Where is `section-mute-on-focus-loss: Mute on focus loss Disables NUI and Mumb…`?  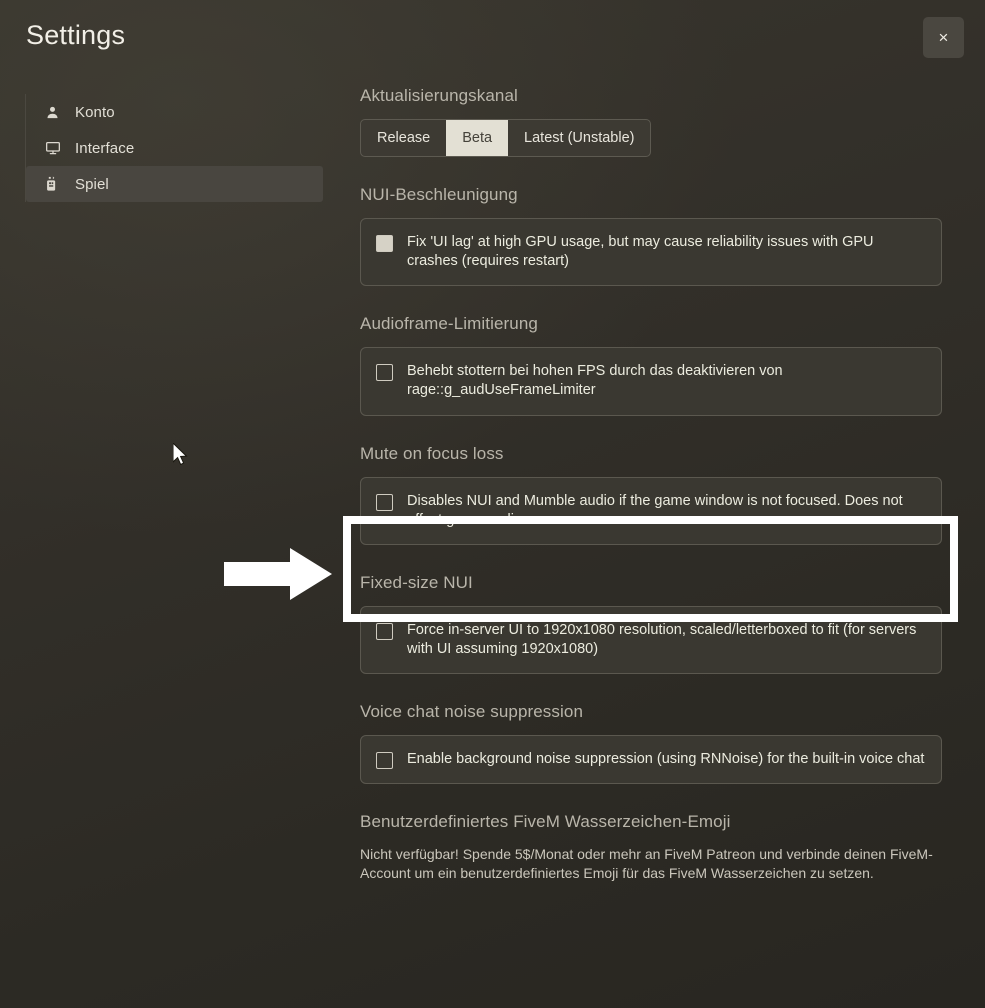
section-mute-on-focus-loss: Mute on focus loss Disables NUI and Mumb… is located at coordinates (651, 494).